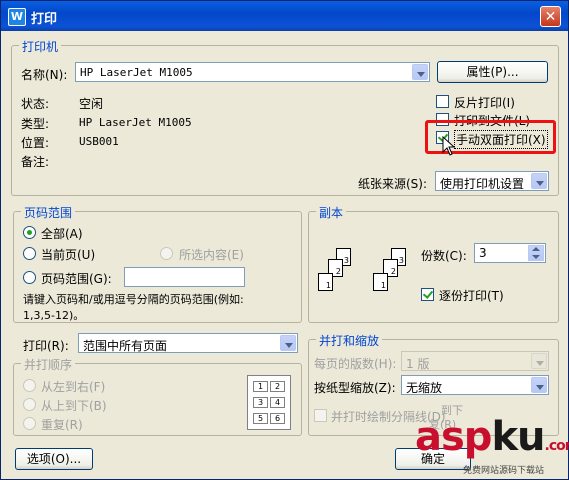 This screenshot has width=569, height=480. Describe the element at coordinates (355, 364) in the screenshot. I see `pages-per-sheet-label: 每页的版数(H):` at that location.